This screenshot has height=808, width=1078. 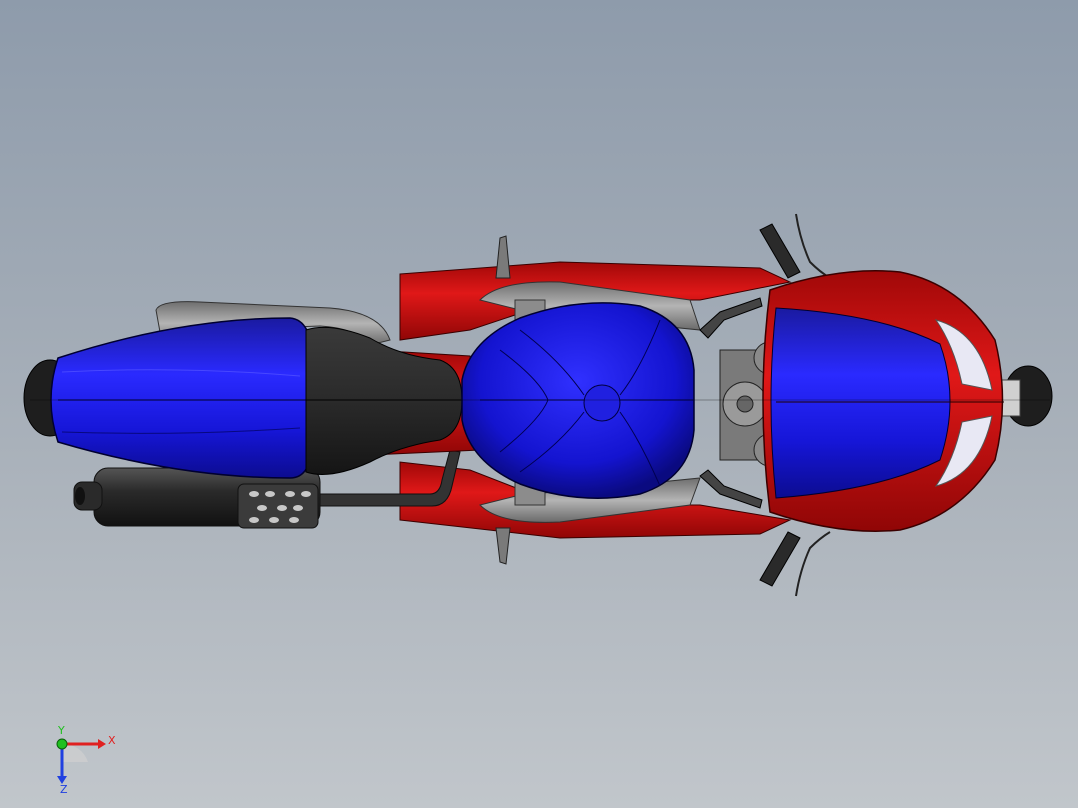 I want to click on y-axis-label: Y, so click(x=61, y=730).